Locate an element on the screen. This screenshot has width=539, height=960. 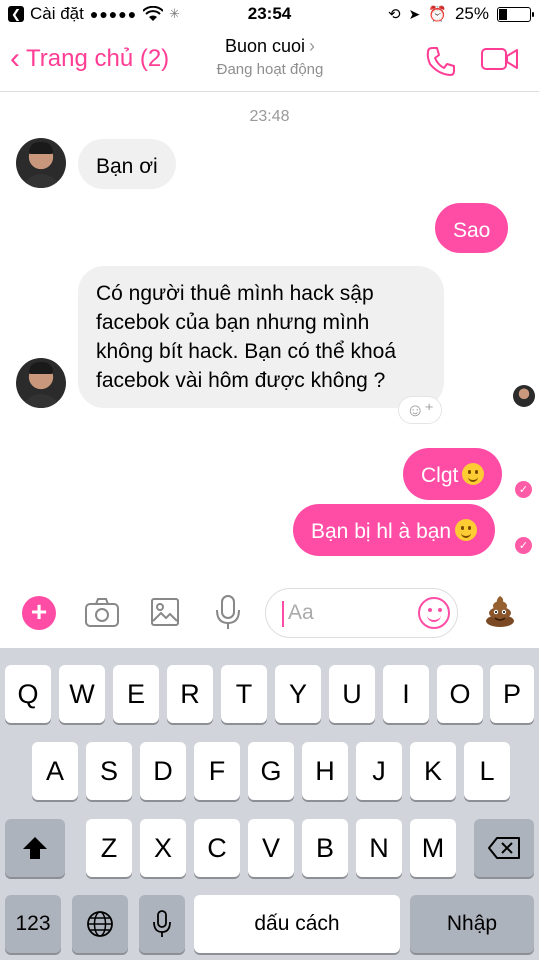
key-q: Q is located at coordinates (28, 694).